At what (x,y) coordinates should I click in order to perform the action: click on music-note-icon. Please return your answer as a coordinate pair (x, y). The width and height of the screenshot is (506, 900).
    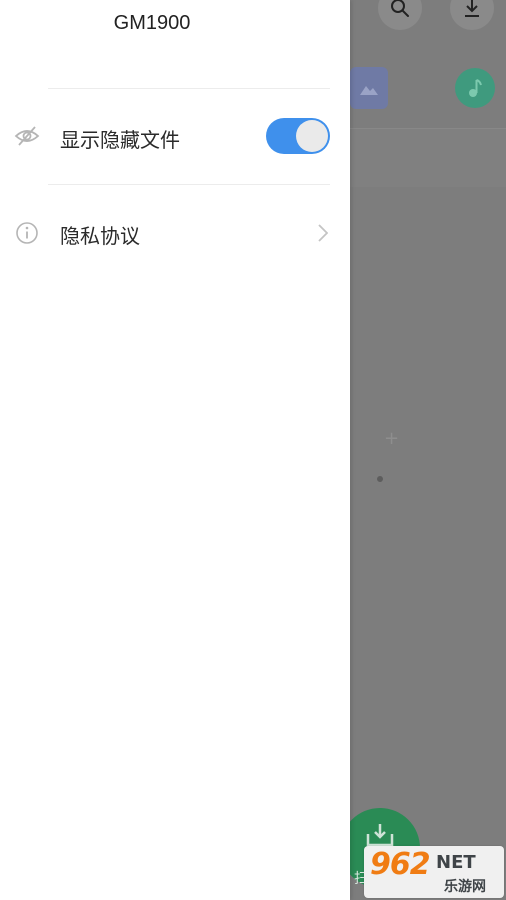
    Looking at the image, I should click on (475, 88).